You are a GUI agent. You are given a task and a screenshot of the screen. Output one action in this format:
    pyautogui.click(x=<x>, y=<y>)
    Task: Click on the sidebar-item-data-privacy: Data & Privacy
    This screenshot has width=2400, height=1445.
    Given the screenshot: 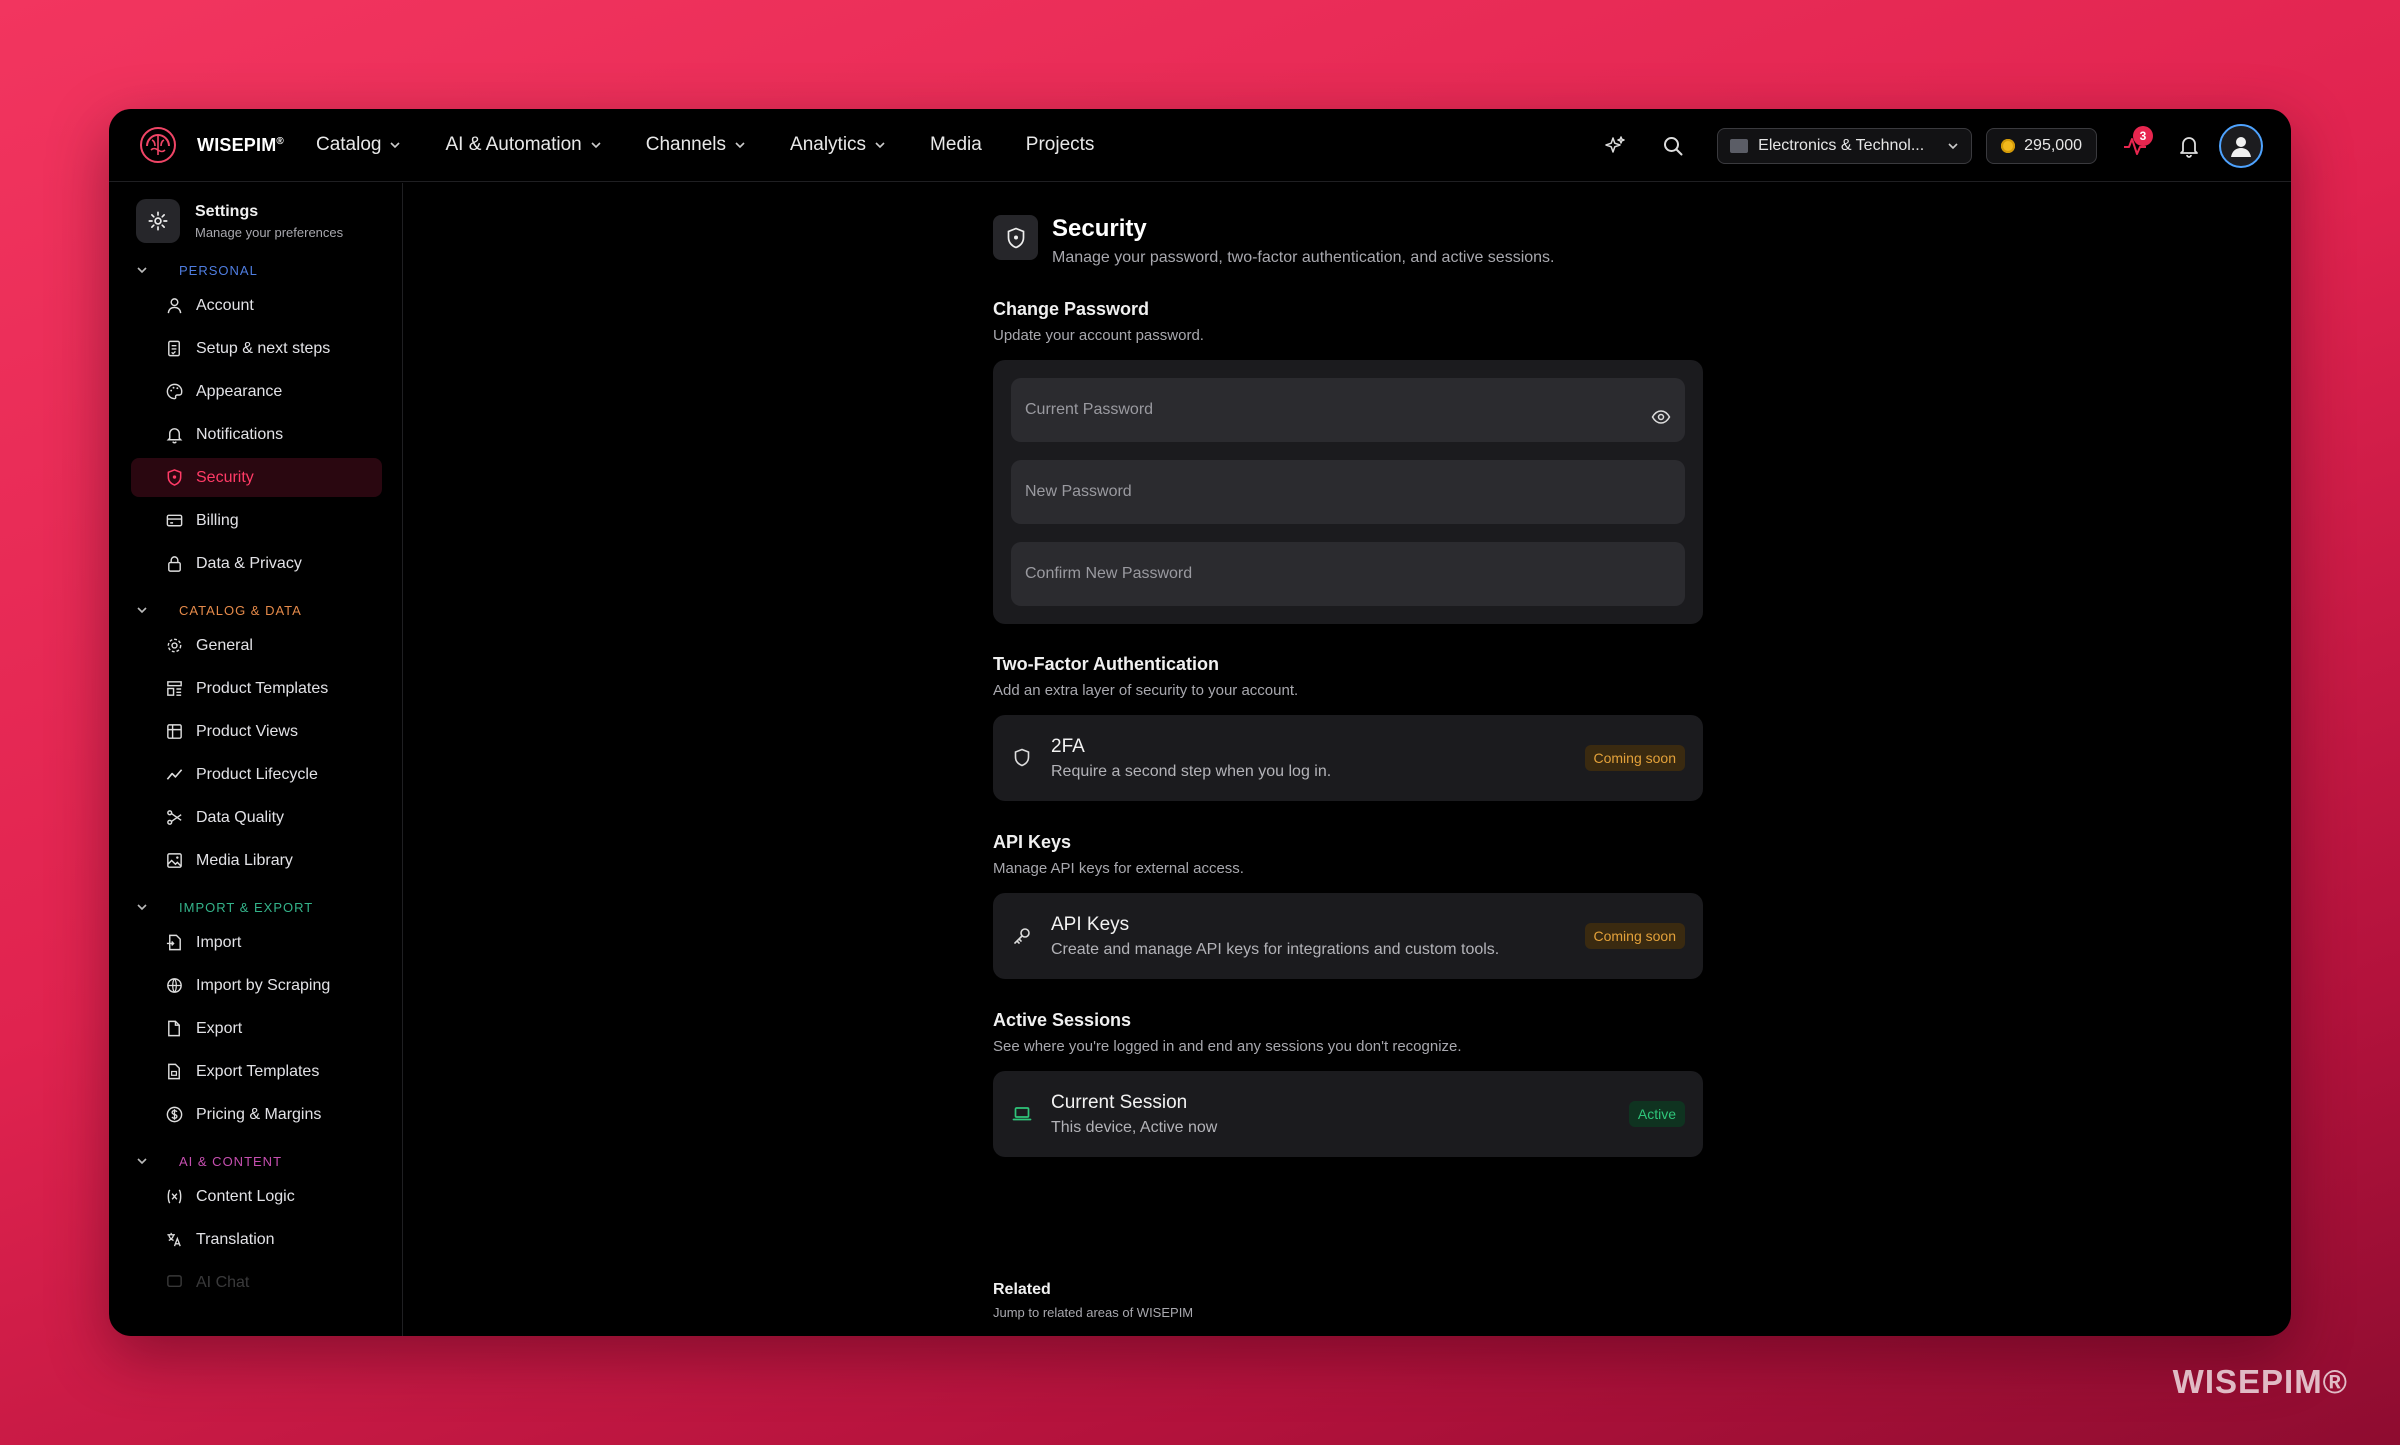 What is the action you would take?
    pyautogui.click(x=256, y=563)
    